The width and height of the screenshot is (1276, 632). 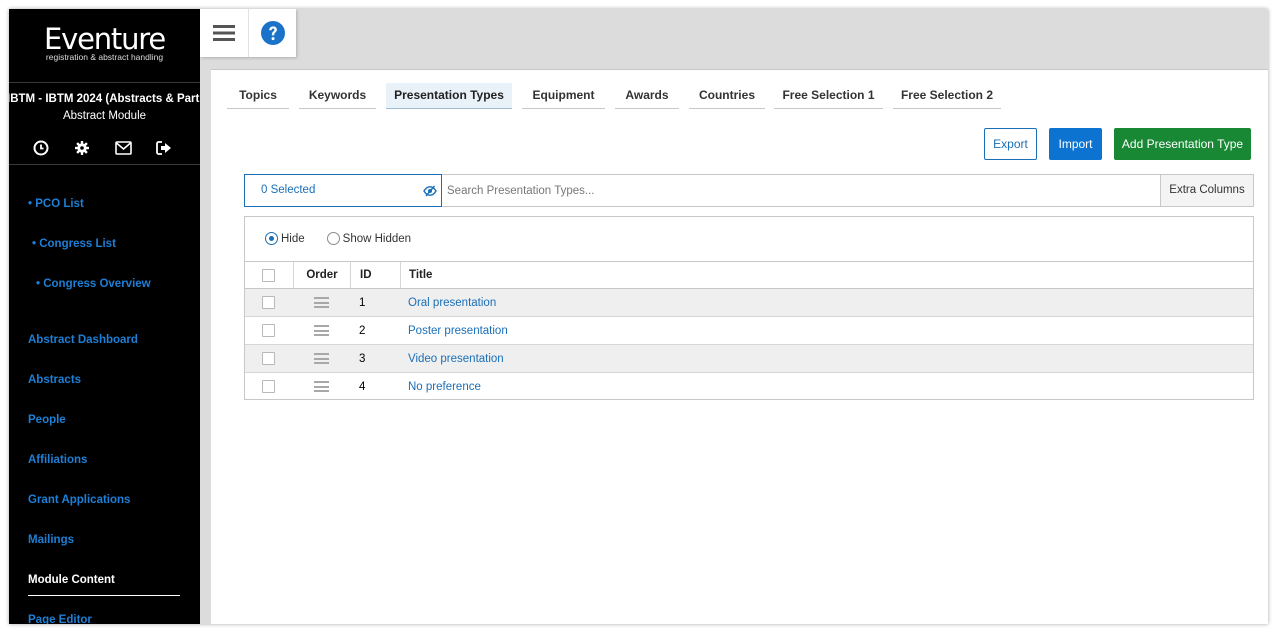 What do you see at coordinates (727, 96) in the screenshot?
I see `tab-countries: Countries` at bounding box center [727, 96].